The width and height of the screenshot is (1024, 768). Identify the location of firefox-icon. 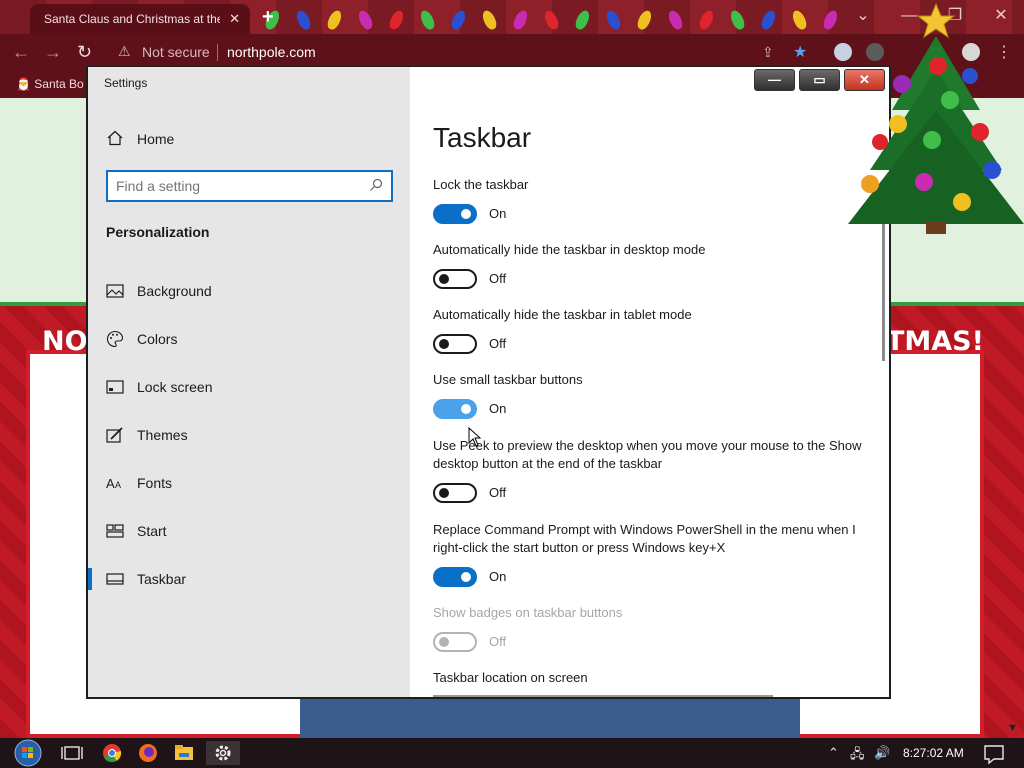
(148, 753).